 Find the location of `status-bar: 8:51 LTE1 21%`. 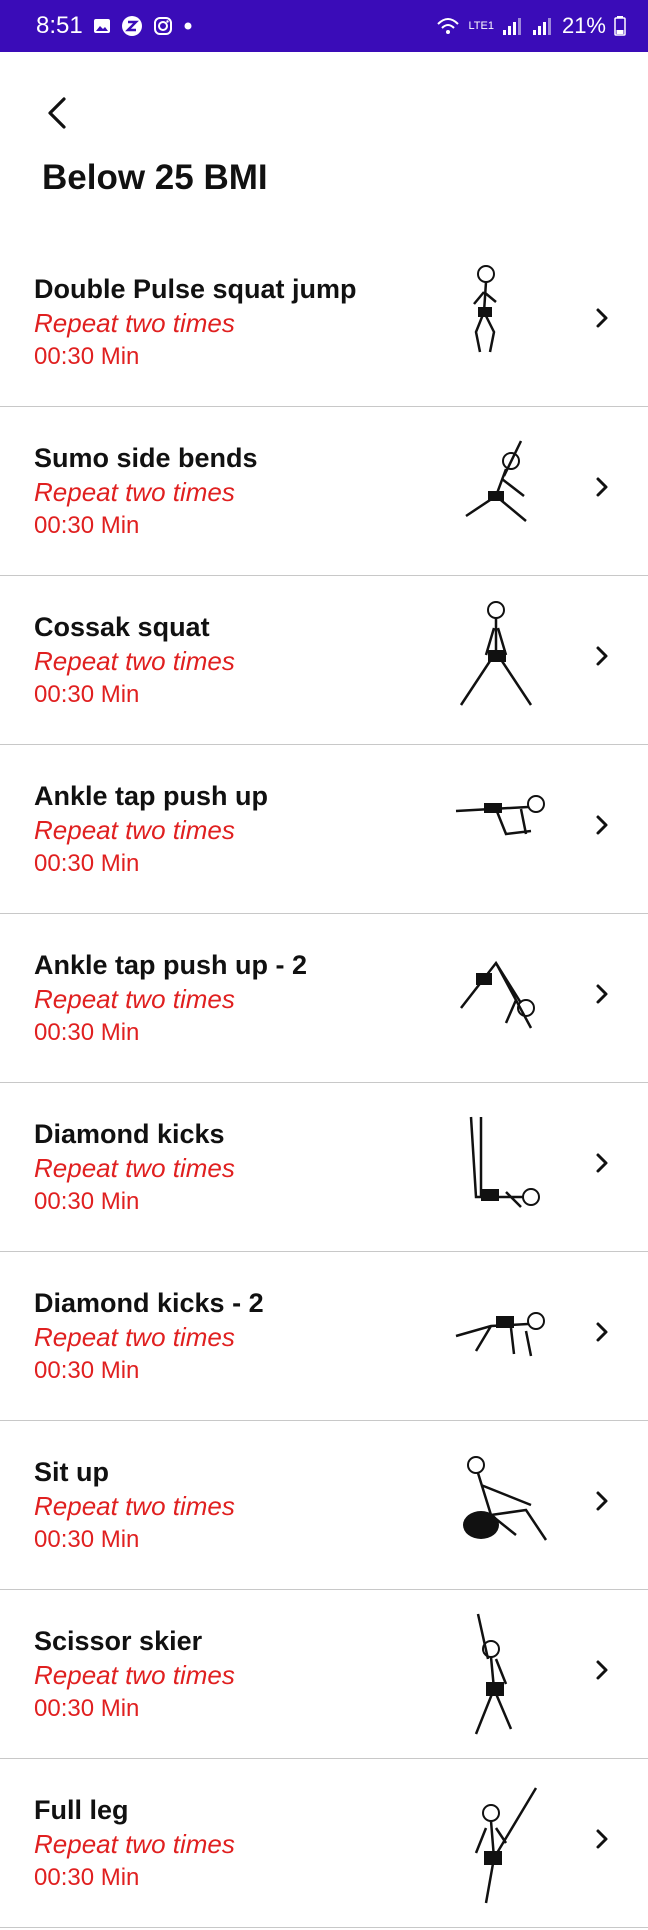

status-bar: 8:51 LTE1 21% is located at coordinates (324, 26).